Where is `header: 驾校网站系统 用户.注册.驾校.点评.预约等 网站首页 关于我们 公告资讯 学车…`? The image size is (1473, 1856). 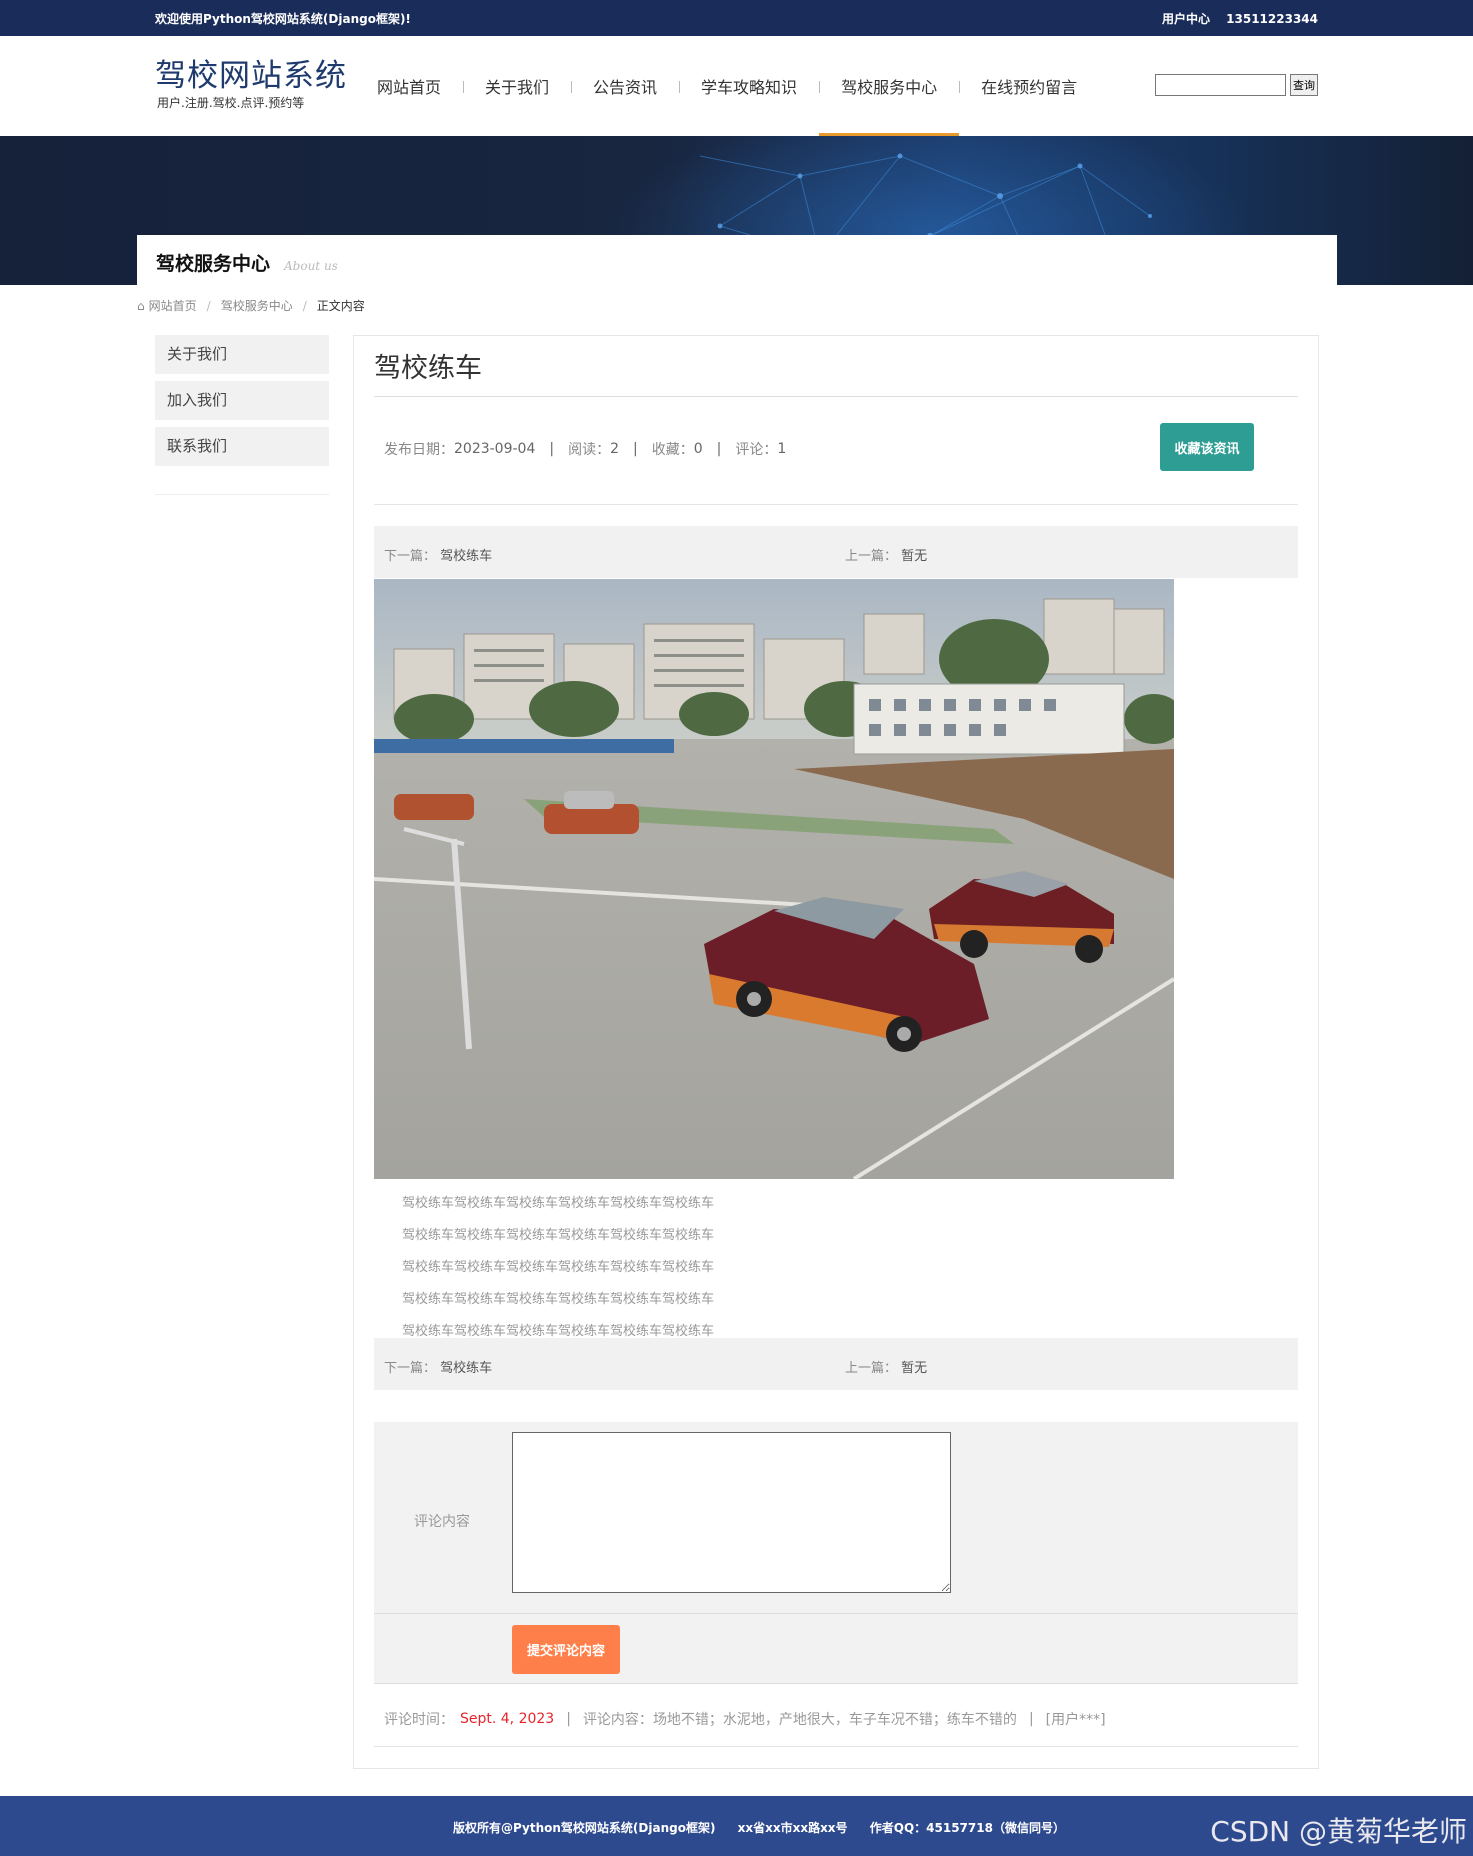 header: 驾校网站系统 用户.注册.驾校.点评.预约等 网站首页 关于我们 公告资讯 学车… is located at coordinates (736, 86).